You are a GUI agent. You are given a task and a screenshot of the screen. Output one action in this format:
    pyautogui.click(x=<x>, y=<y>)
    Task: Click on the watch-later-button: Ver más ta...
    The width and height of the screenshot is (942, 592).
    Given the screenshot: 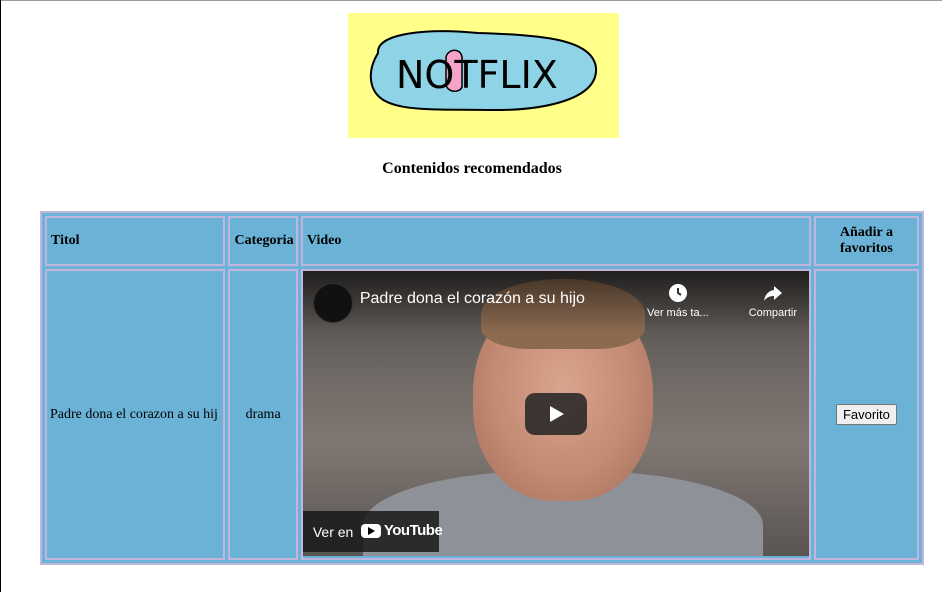 What is the action you would take?
    pyautogui.click(x=678, y=301)
    